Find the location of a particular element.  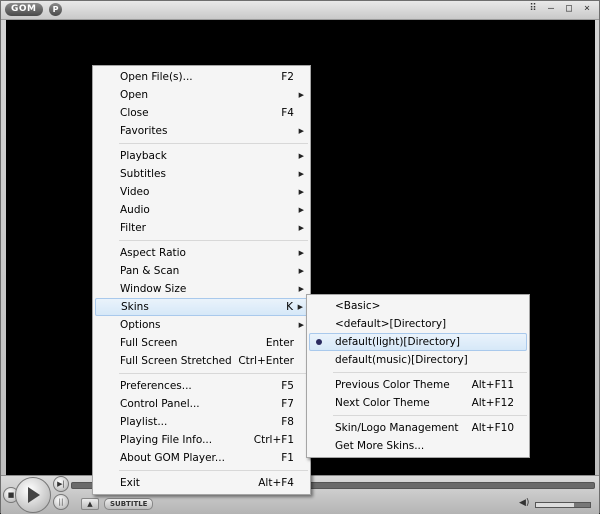

volume-slider is located at coordinates (563, 505).